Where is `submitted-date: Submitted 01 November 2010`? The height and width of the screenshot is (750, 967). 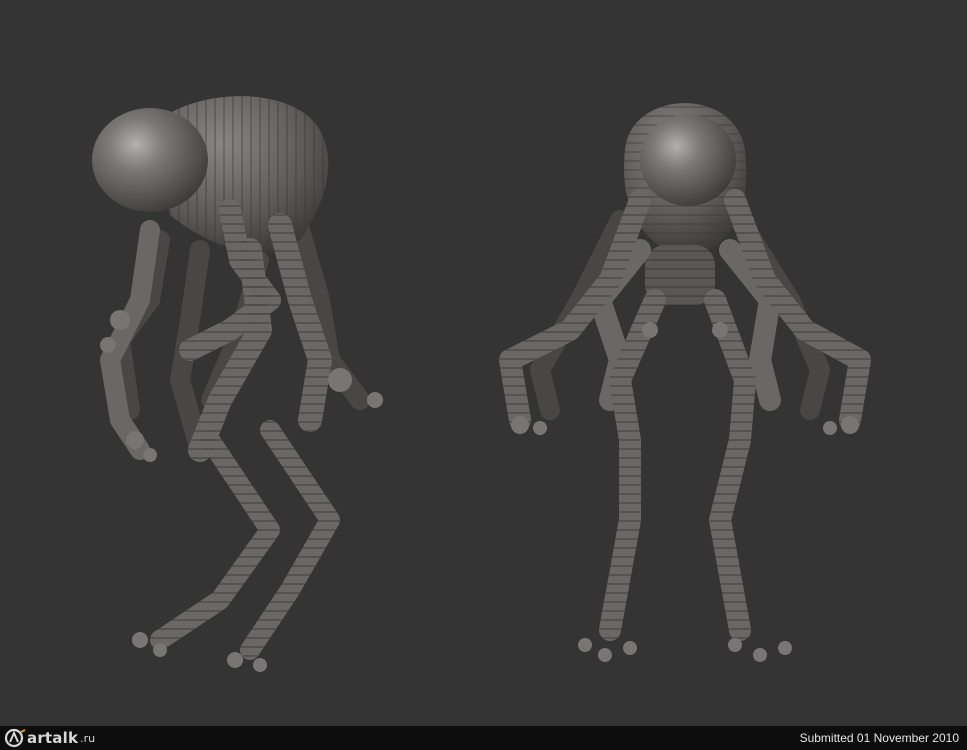
submitted-date: Submitted 01 November 2010 is located at coordinates (879, 738).